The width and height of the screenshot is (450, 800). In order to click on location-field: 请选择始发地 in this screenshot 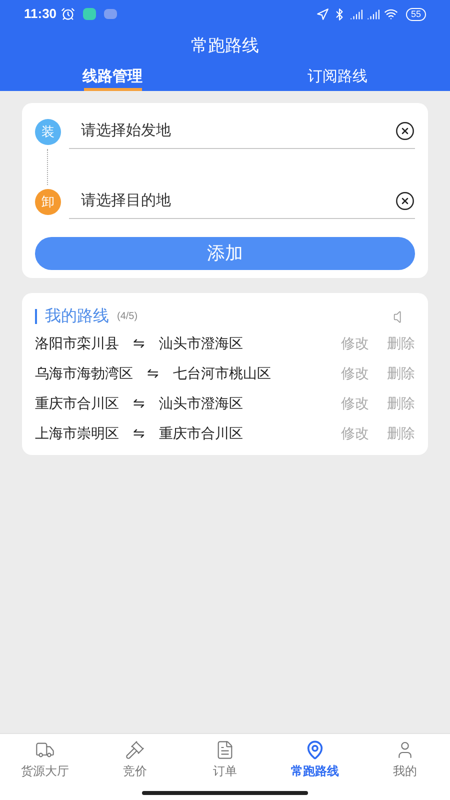, I will do `click(242, 131)`.